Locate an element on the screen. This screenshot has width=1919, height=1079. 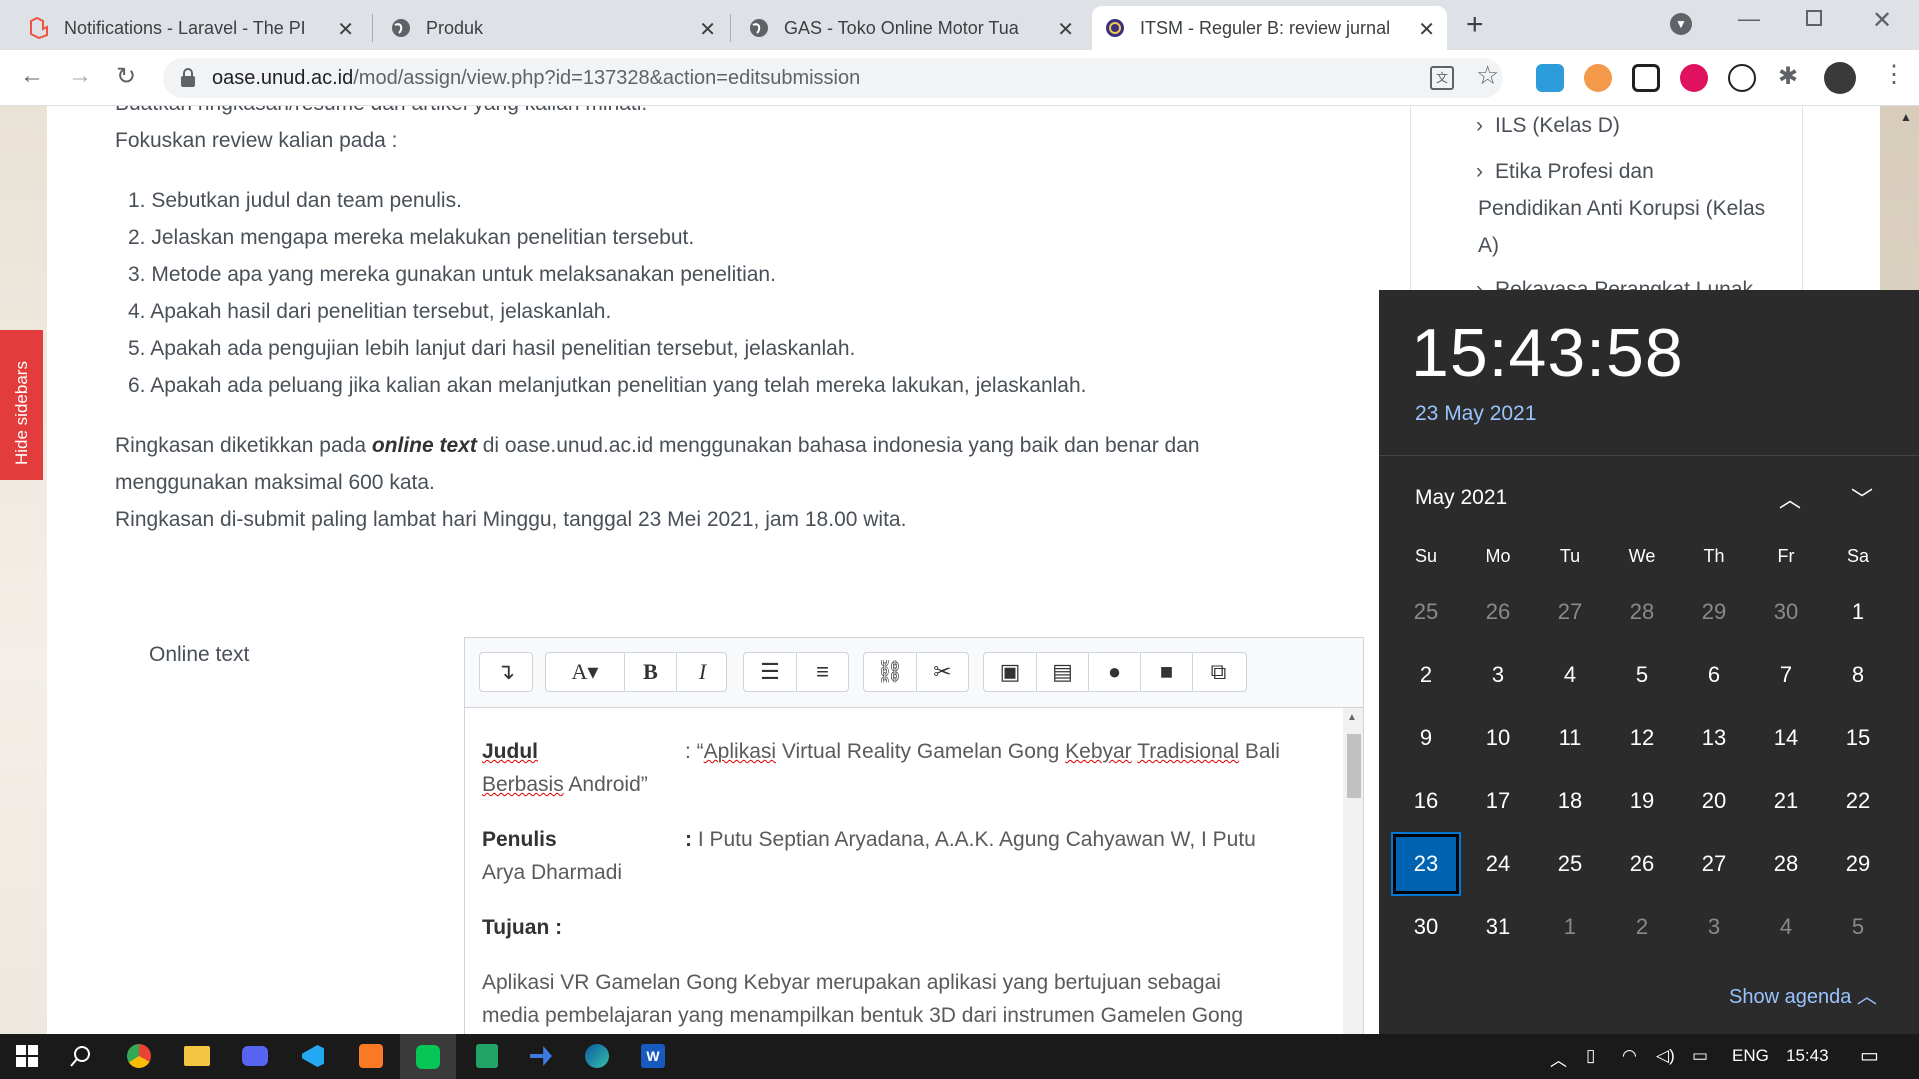
tray-overflow-chevron-icon: ︿ is located at coordinates (1558, 1058).